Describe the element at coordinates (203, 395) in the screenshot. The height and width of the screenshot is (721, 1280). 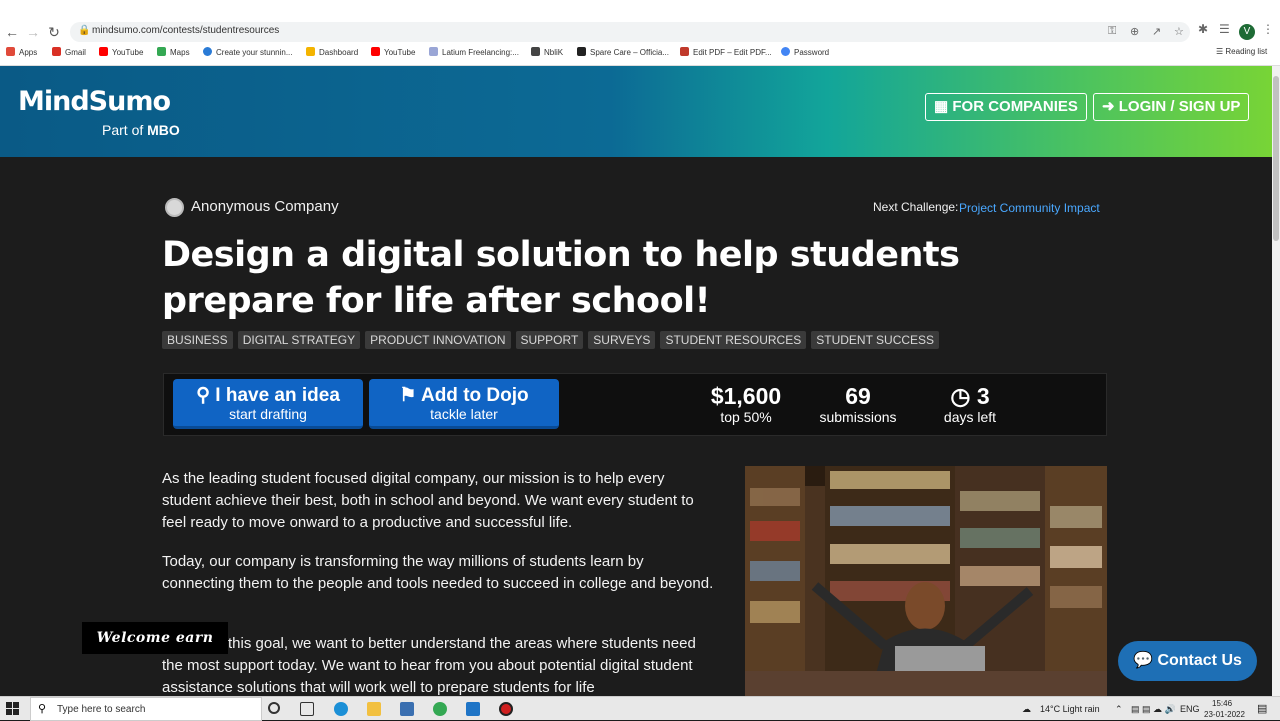
I see `lightbulb-icon: ⚲` at that location.